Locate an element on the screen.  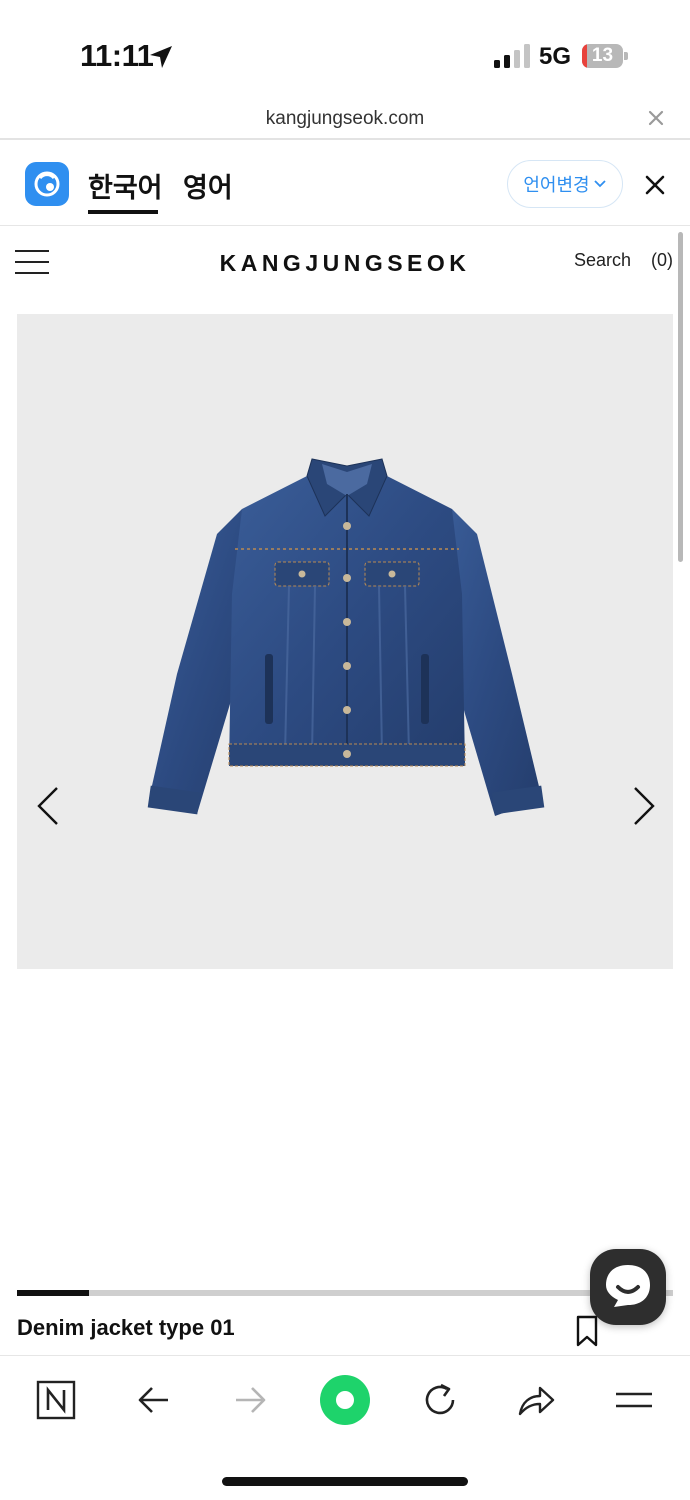
location-arrow-icon is located at coordinates (161, 57).